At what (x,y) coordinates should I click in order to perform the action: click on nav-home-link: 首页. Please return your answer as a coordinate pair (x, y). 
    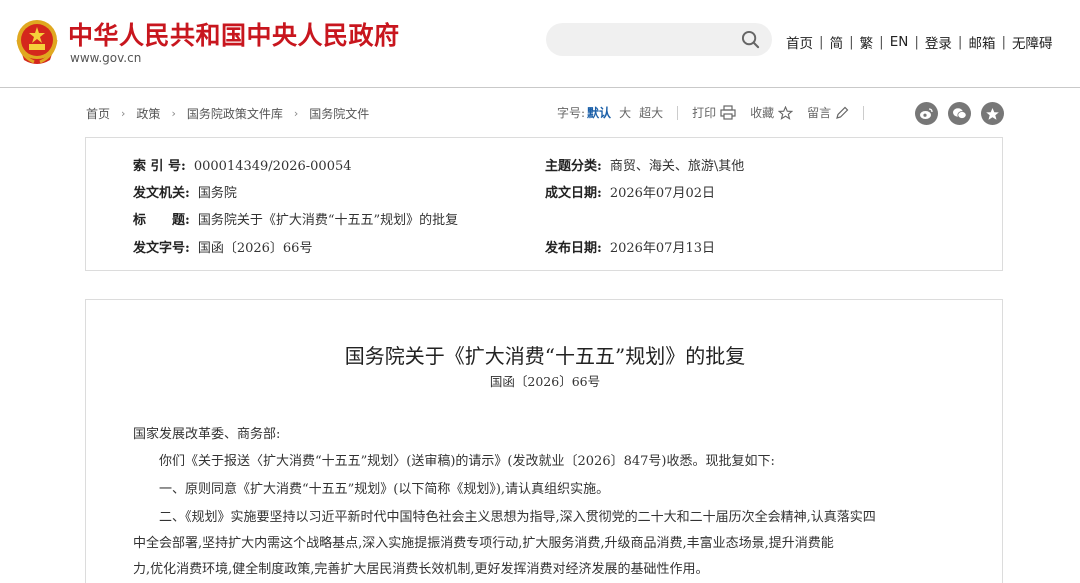
    Looking at the image, I should click on (799, 42).